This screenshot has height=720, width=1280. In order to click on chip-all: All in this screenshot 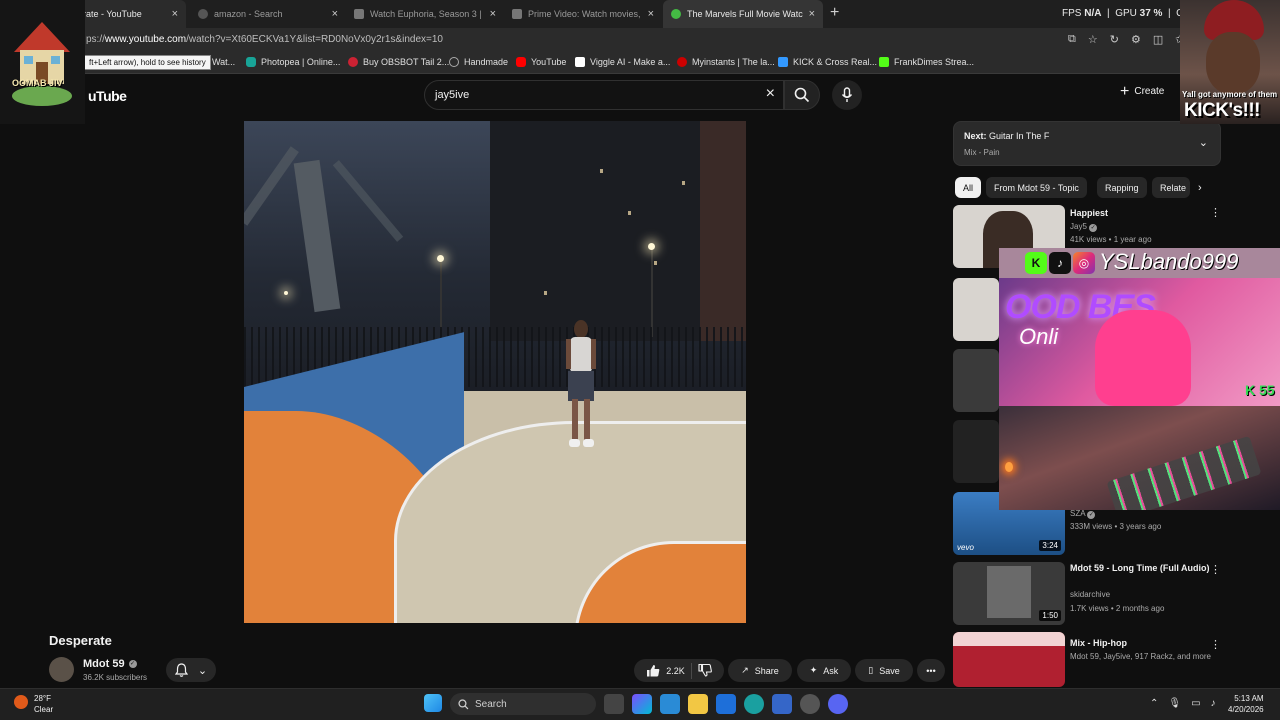, I will do `click(968, 187)`.